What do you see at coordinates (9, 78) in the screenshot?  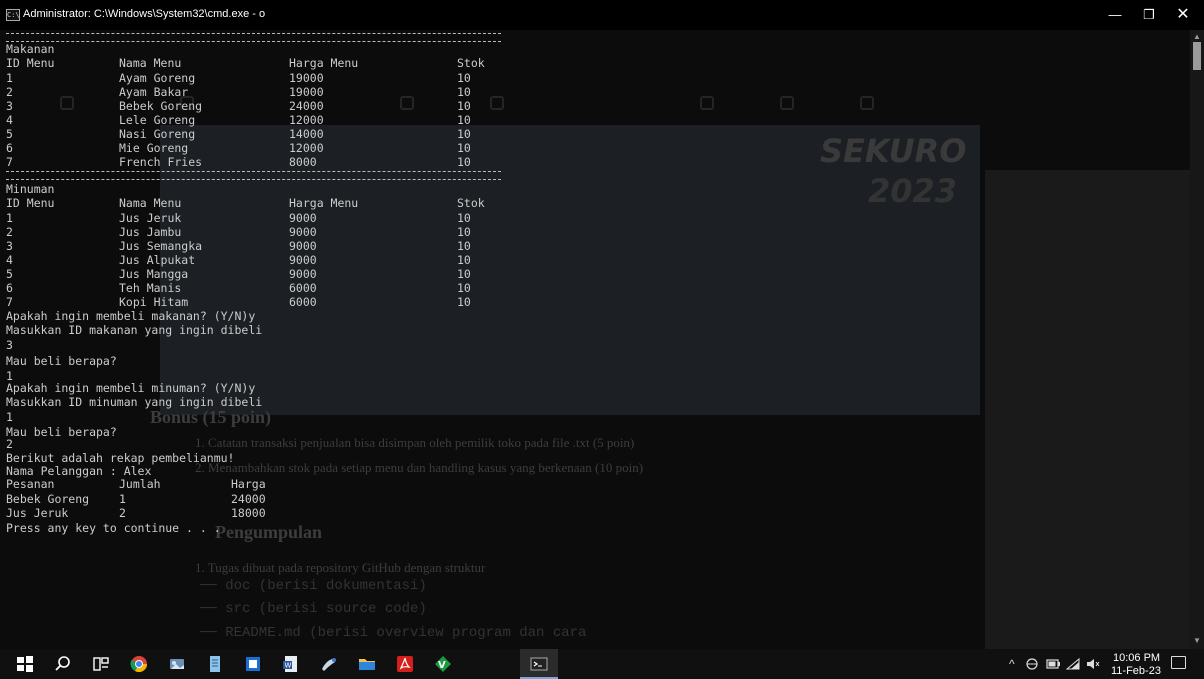 I see `cell-id: 1` at bounding box center [9, 78].